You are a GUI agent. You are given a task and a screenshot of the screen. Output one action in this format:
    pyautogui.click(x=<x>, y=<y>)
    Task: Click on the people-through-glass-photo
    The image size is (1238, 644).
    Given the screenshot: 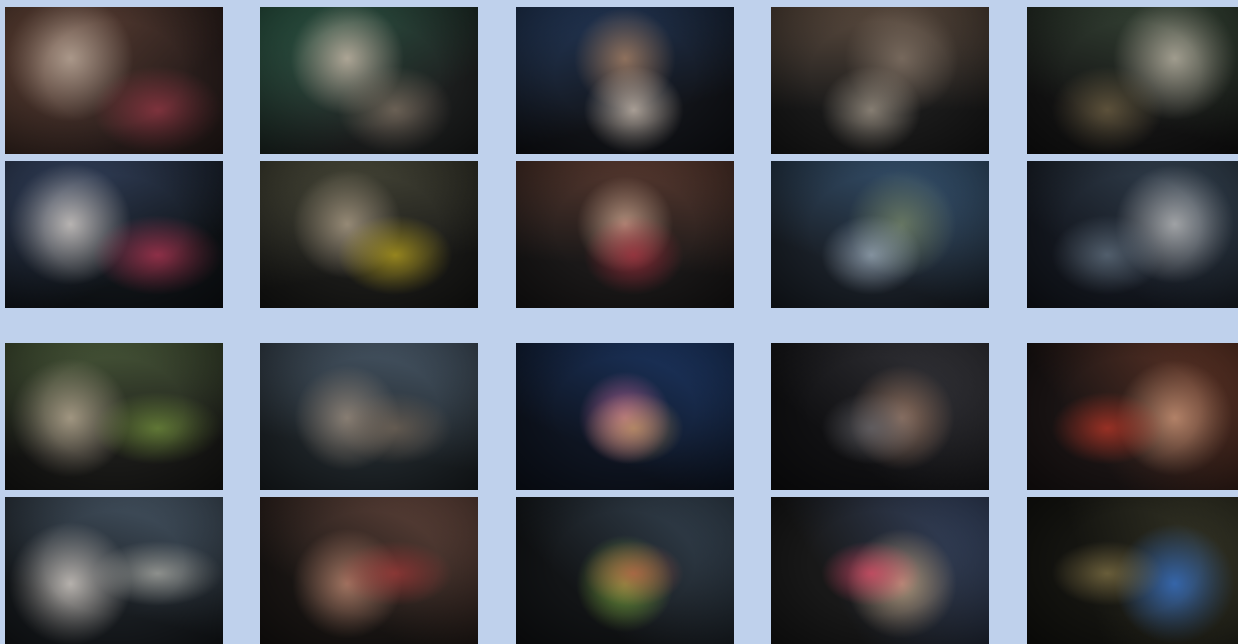 What is the action you would take?
    pyautogui.click(x=369, y=570)
    